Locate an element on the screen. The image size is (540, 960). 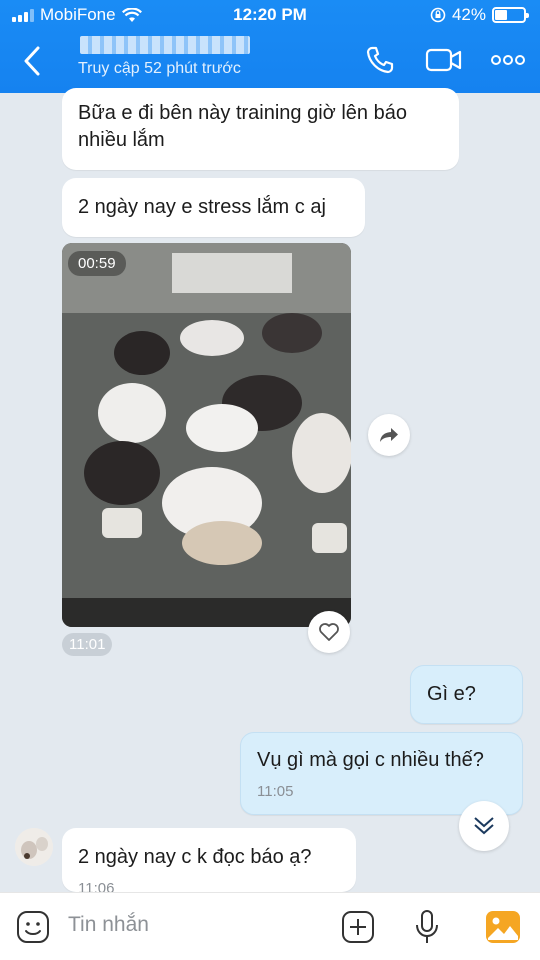
avatar is located at coordinates (34, 847).